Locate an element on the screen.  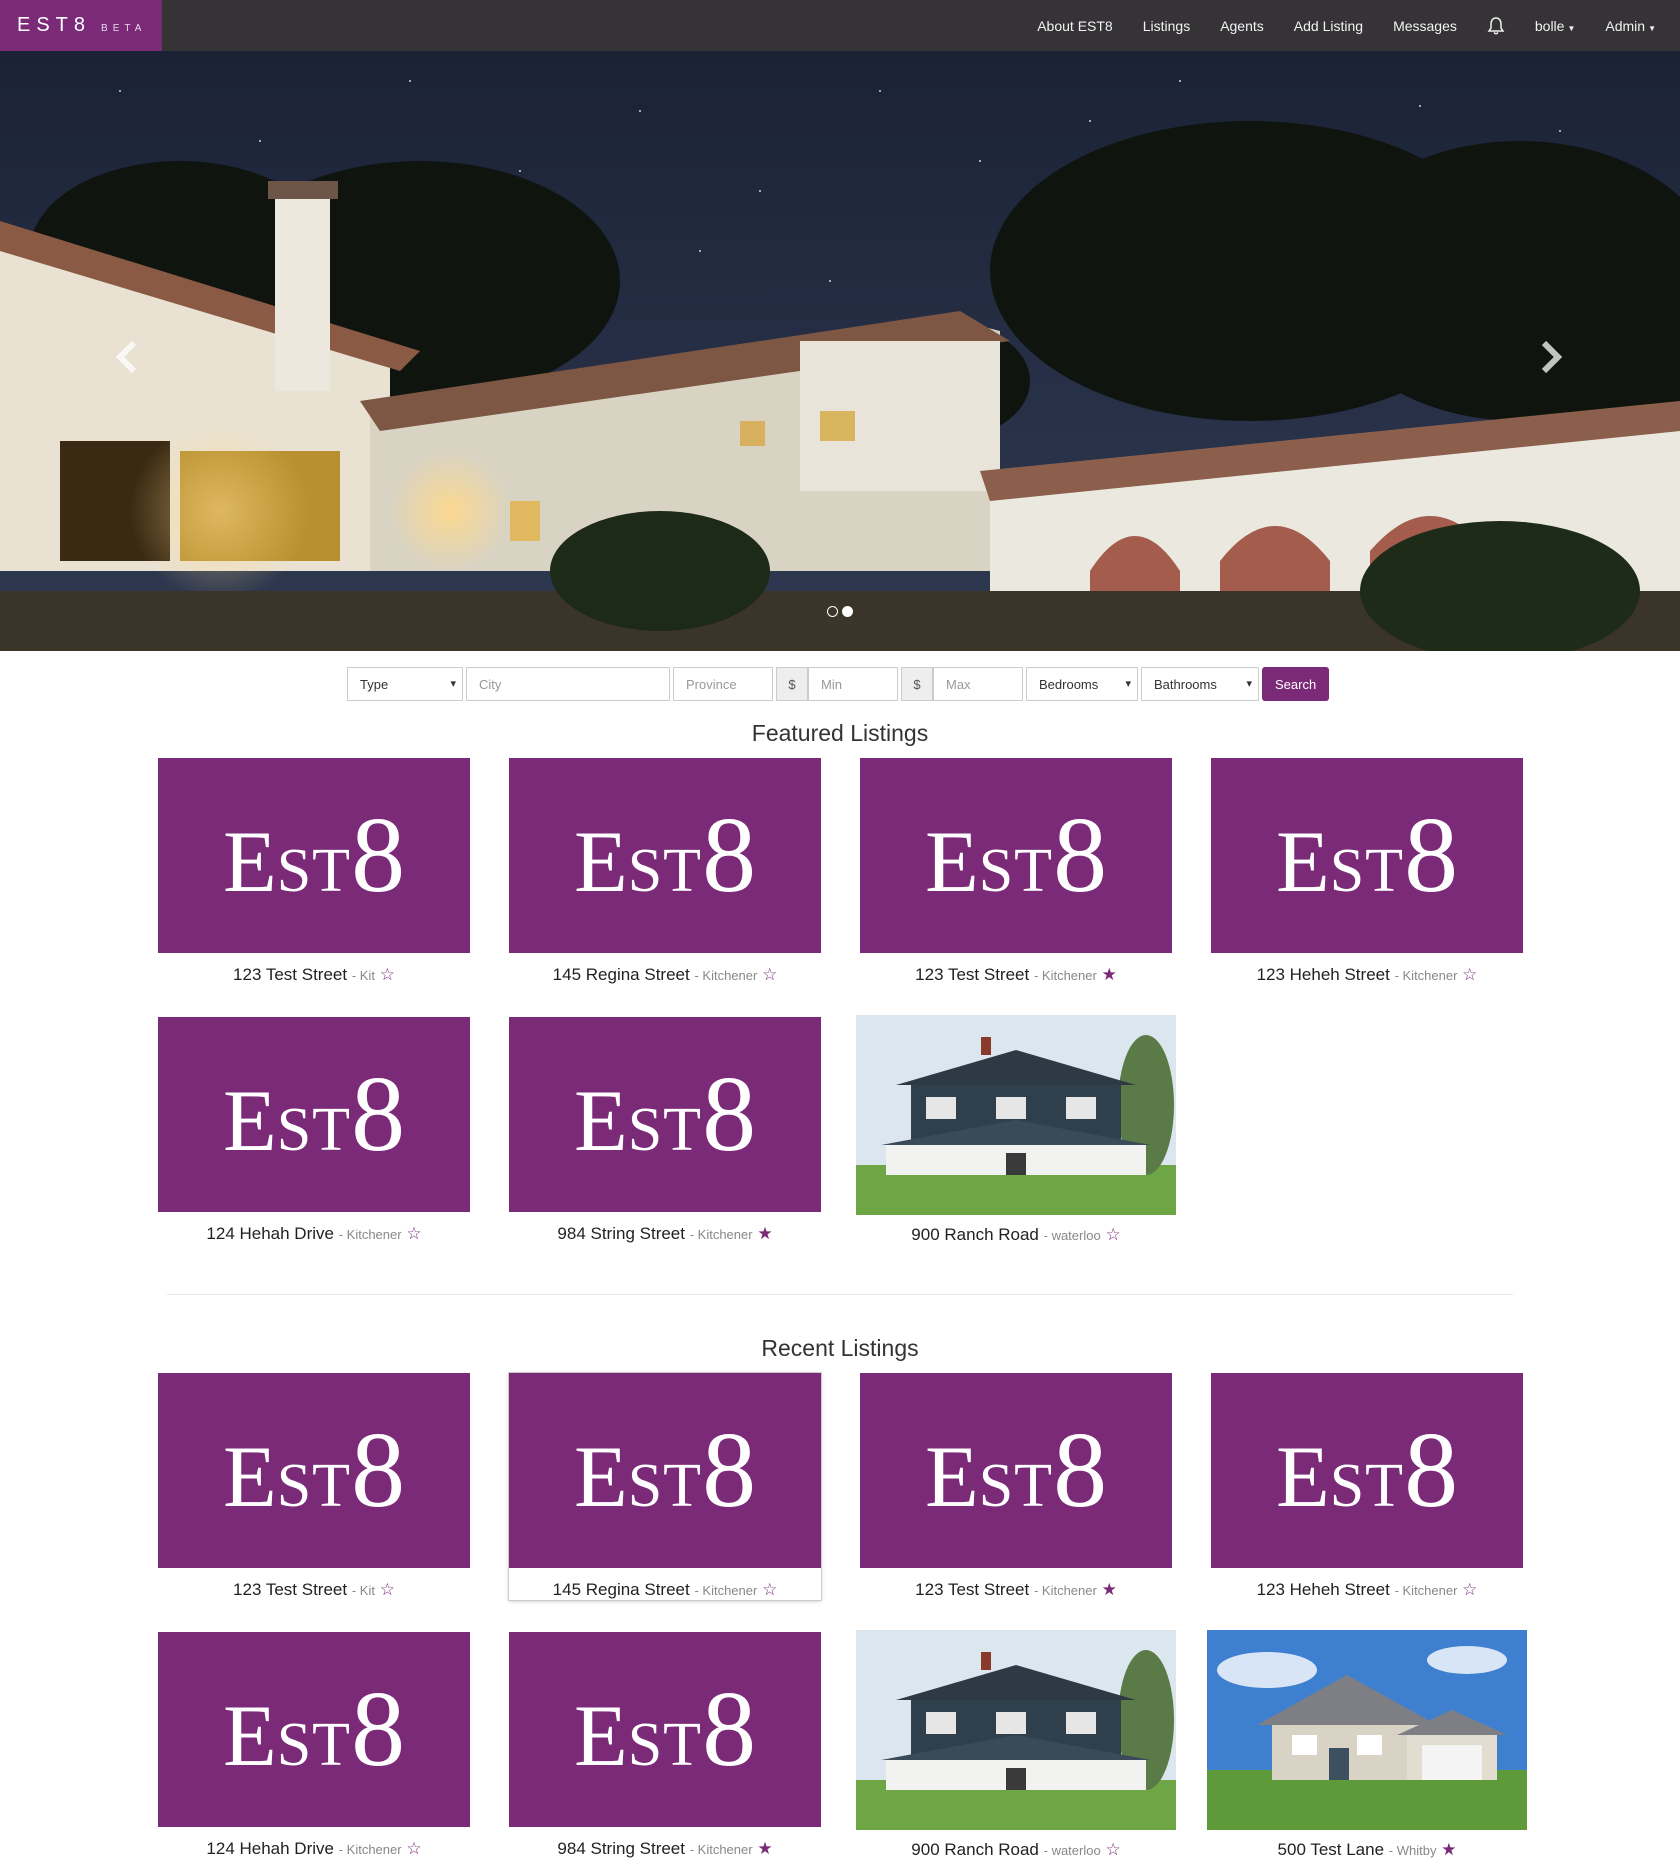
listing-city: - waterloo is located at coordinates (1072, 1235).